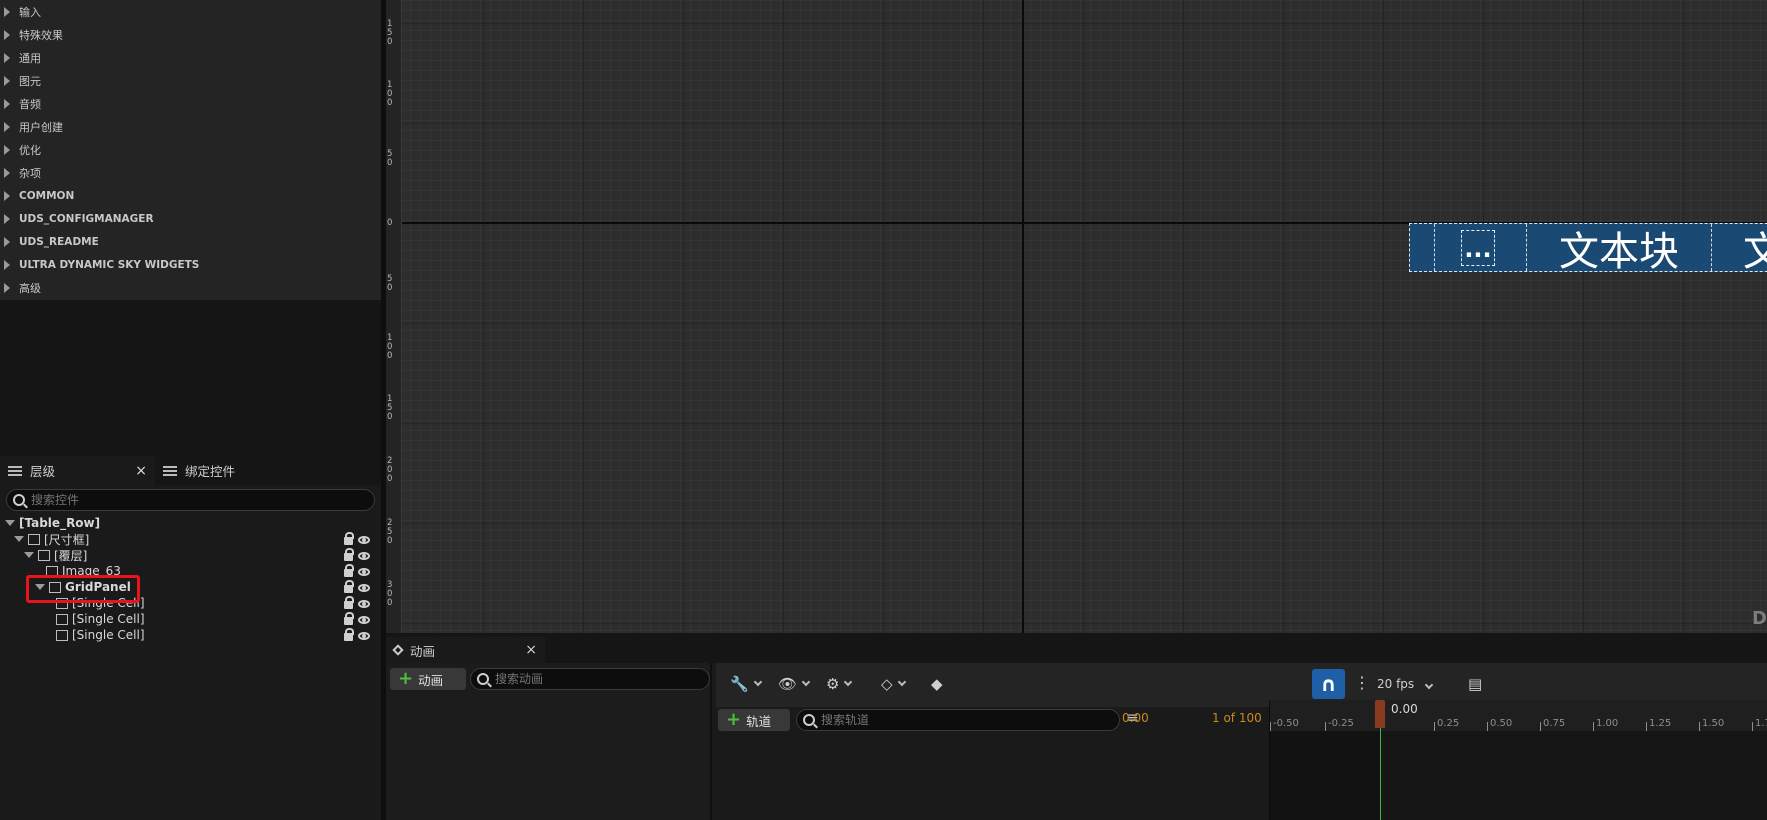 This screenshot has width=1767, height=820. What do you see at coordinates (190, 218) in the screenshot?
I see `palette-category-uds-configmanager: UDS_CONFIGMANAGER` at bounding box center [190, 218].